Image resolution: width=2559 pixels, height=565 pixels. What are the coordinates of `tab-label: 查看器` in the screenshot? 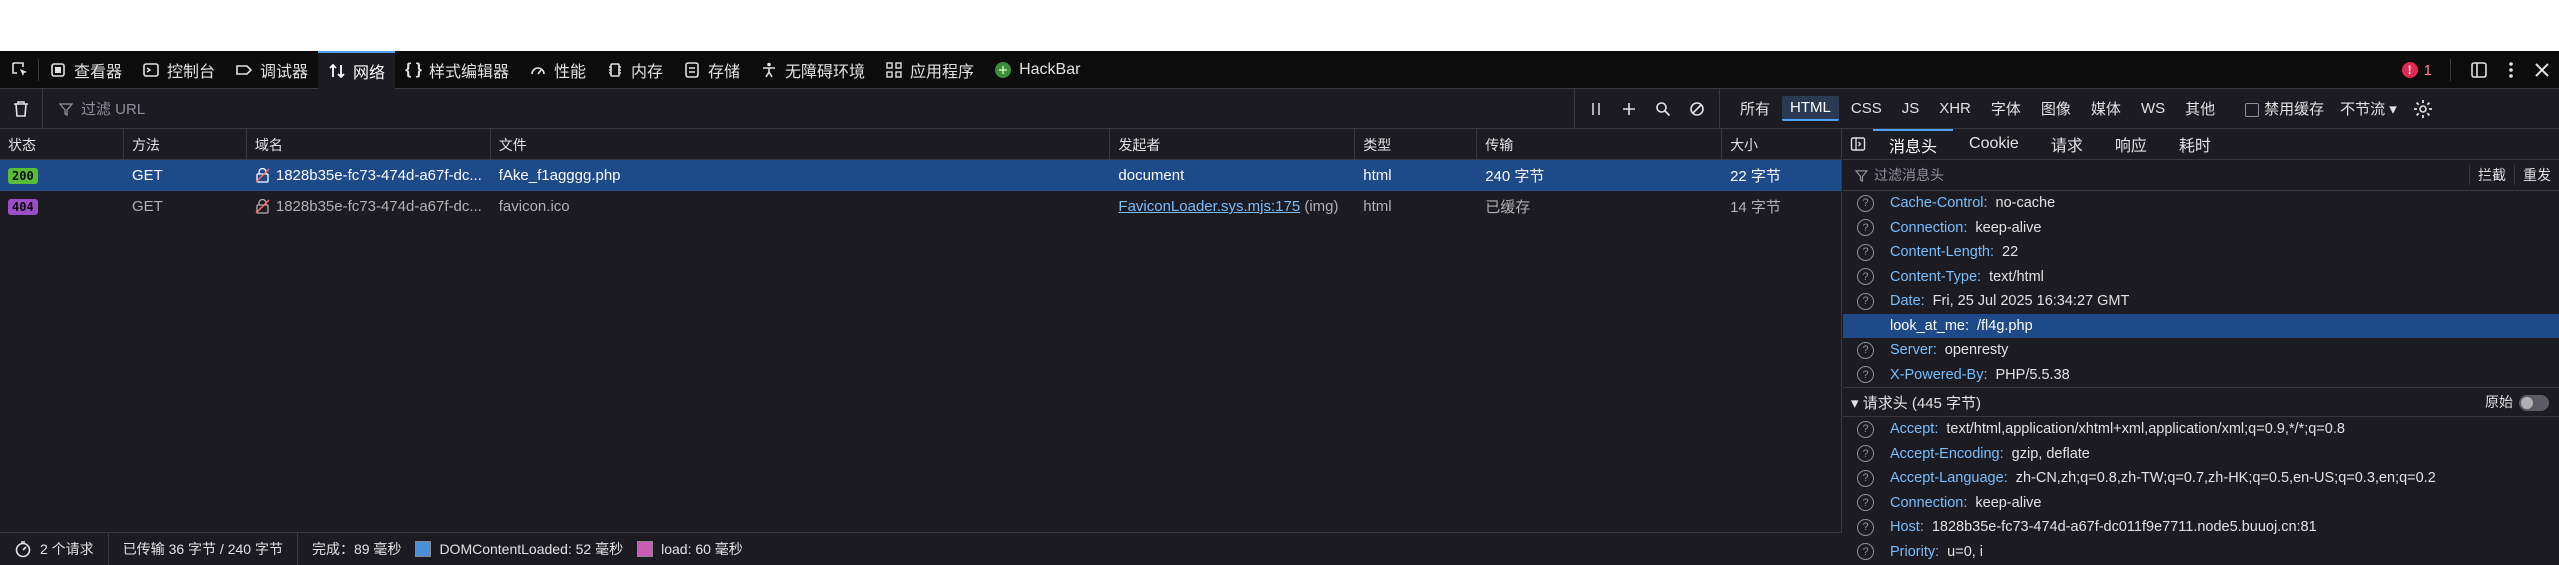 It's located at (98, 72).